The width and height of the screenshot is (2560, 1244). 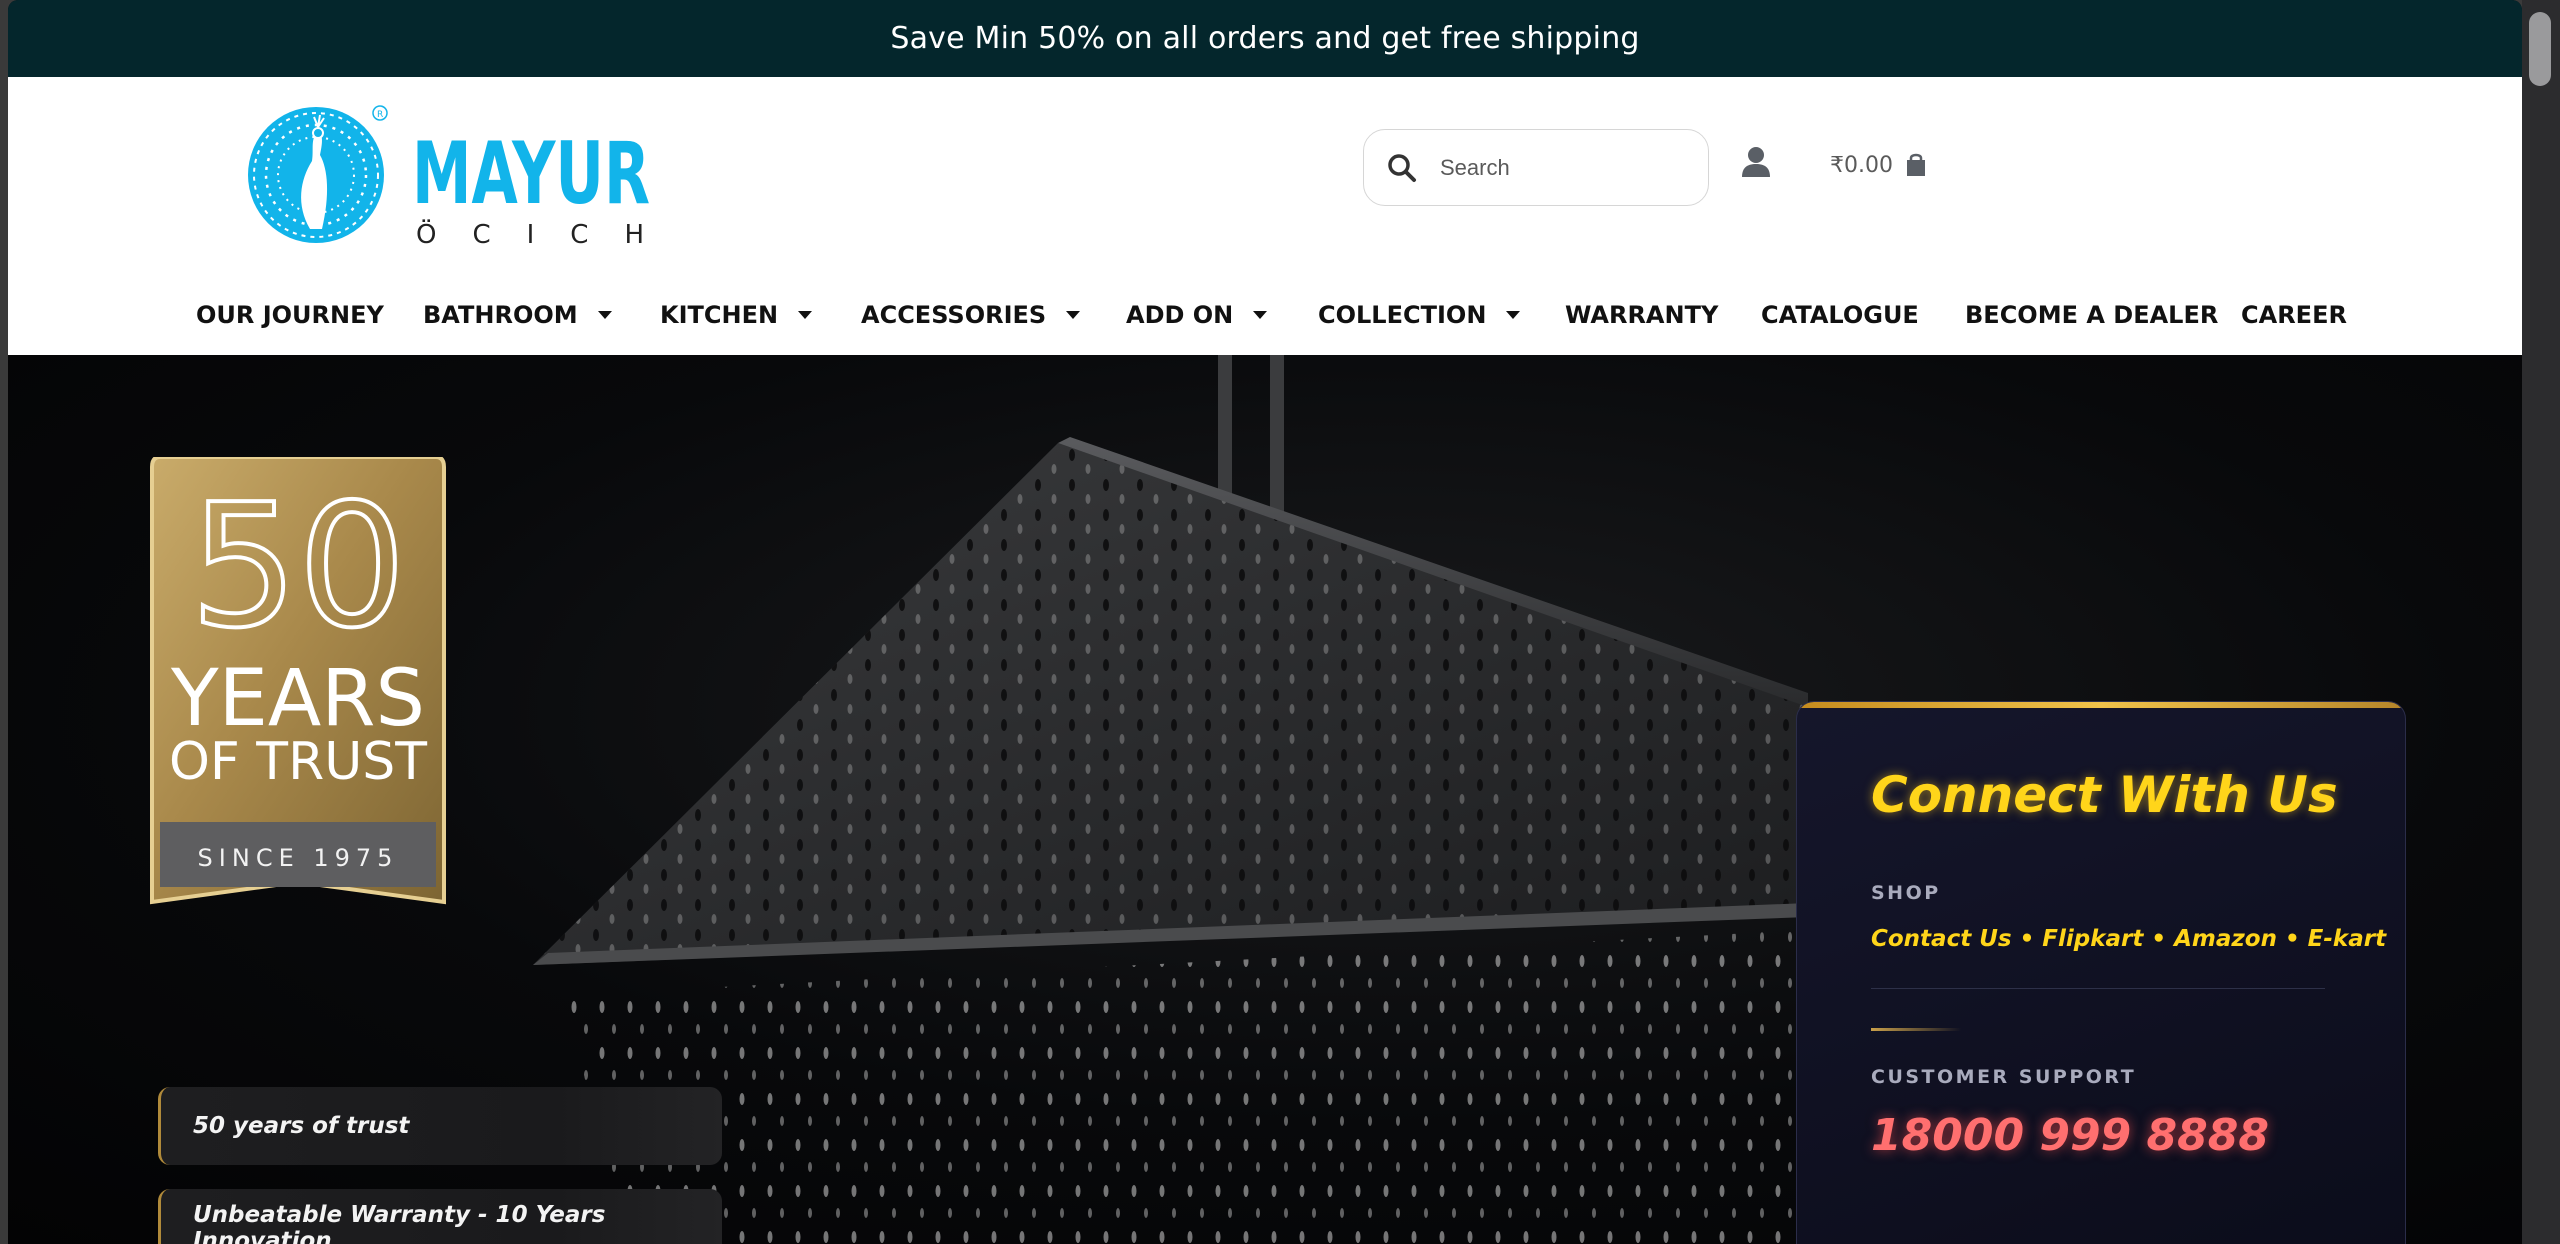 I want to click on badge-of-trust: OF TRUST, so click(x=298, y=762).